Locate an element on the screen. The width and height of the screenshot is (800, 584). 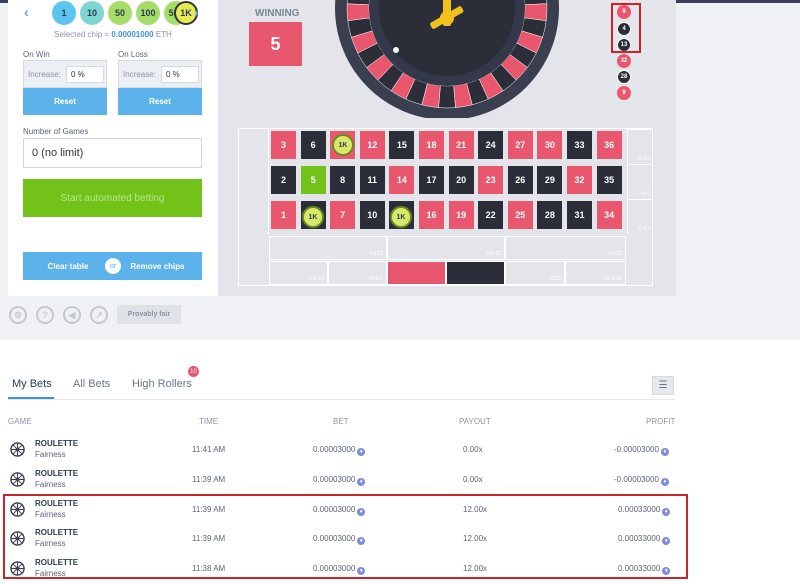
dozen-label: 1st 12 is located at coordinates (376, 254).